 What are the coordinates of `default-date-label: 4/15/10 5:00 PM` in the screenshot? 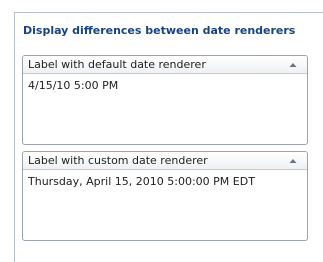 It's located at (73, 85).